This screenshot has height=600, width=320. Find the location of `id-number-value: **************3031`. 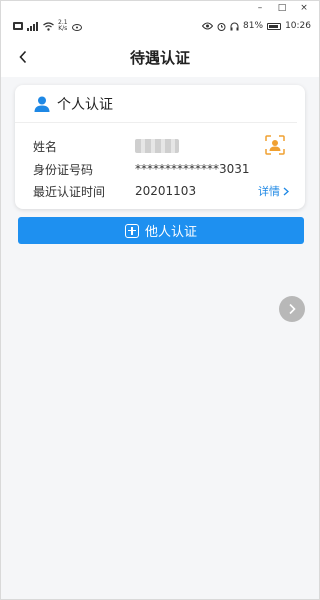

id-number-value: **************3031 is located at coordinates (192, 169).